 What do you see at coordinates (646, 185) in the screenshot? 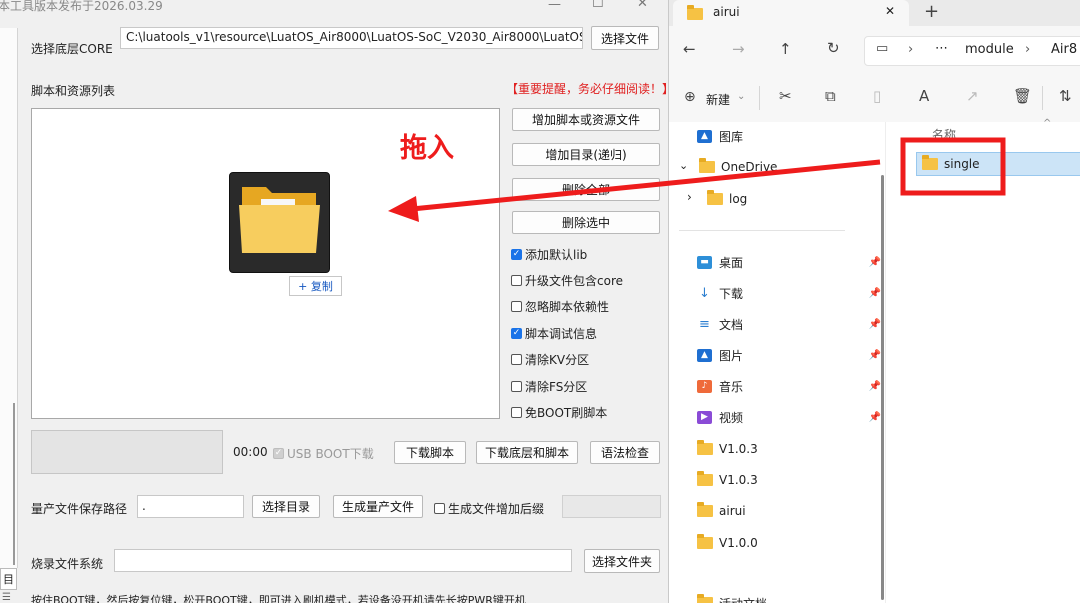
I see `drag-arrow-line` at bounding box center [646, 185].